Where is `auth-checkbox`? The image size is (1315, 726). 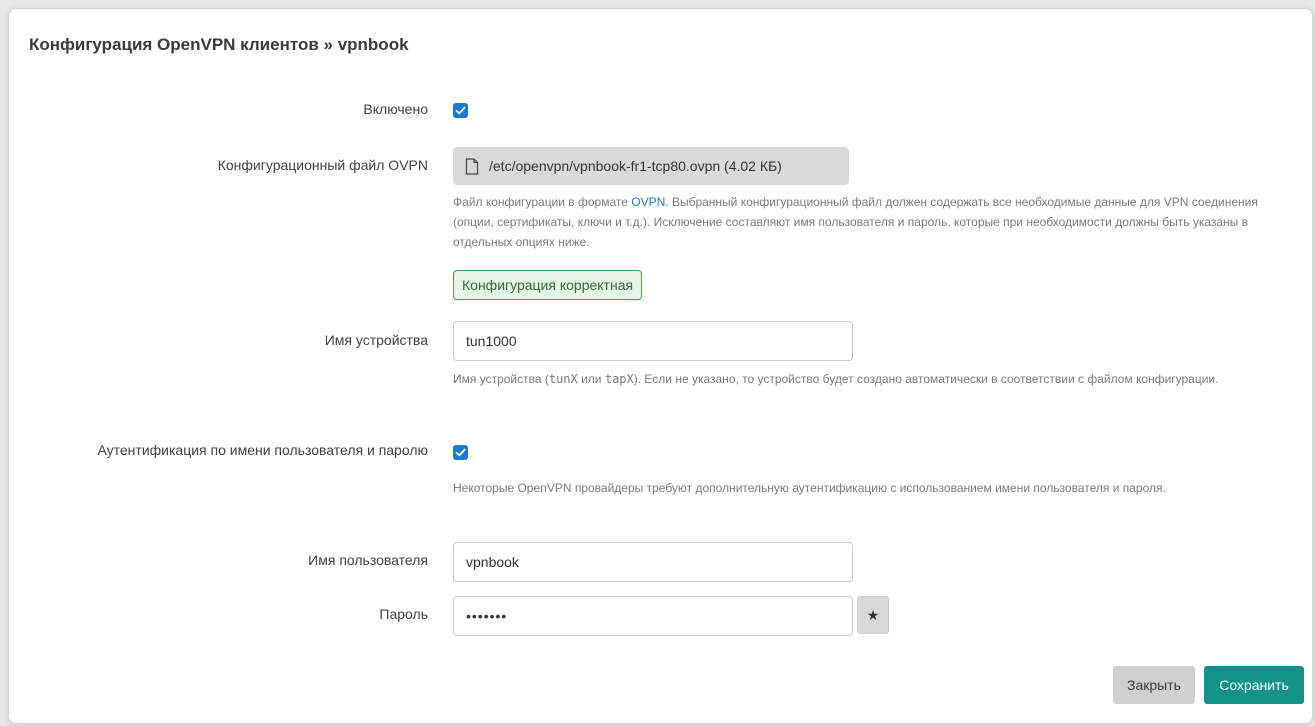
auth-checkbox is located at coordinates (460, 452).